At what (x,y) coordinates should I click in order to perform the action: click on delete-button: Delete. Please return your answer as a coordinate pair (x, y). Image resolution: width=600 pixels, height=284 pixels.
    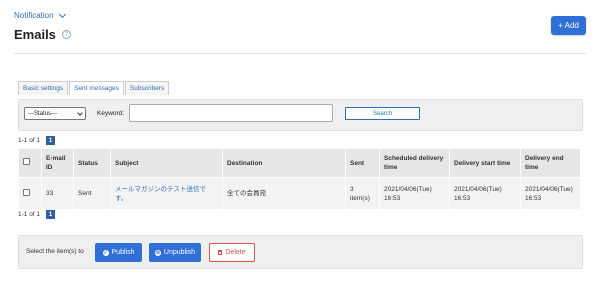
    Looking at the image, I should click on (232, 252).